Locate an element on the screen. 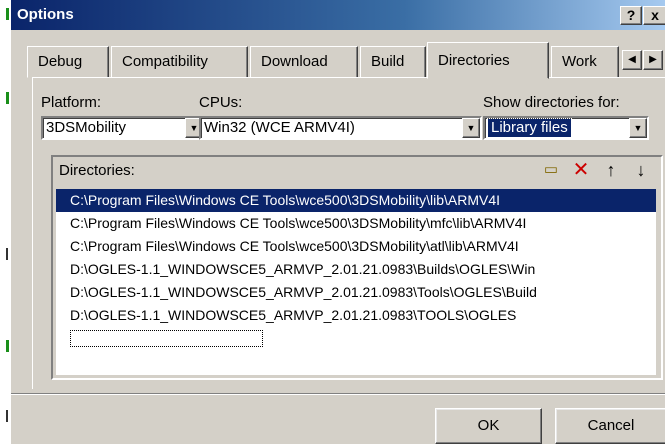 This screenshot has height=444, width=665. show-directories-combo: Library files ▼ is located at coordinates (566, 128).